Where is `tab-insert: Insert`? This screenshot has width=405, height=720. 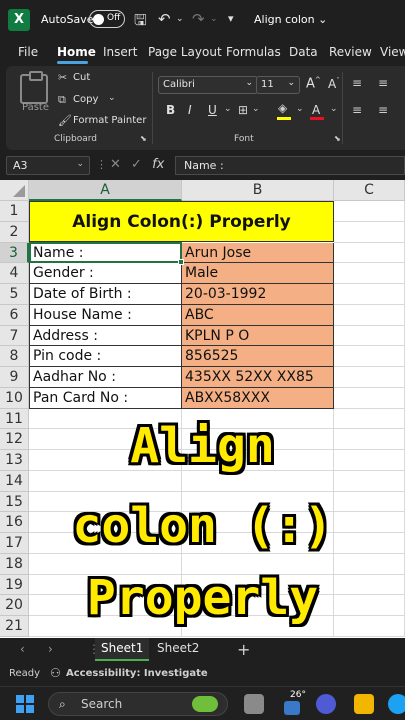
tab-insert: Insert is located at coordinates (120, 52).